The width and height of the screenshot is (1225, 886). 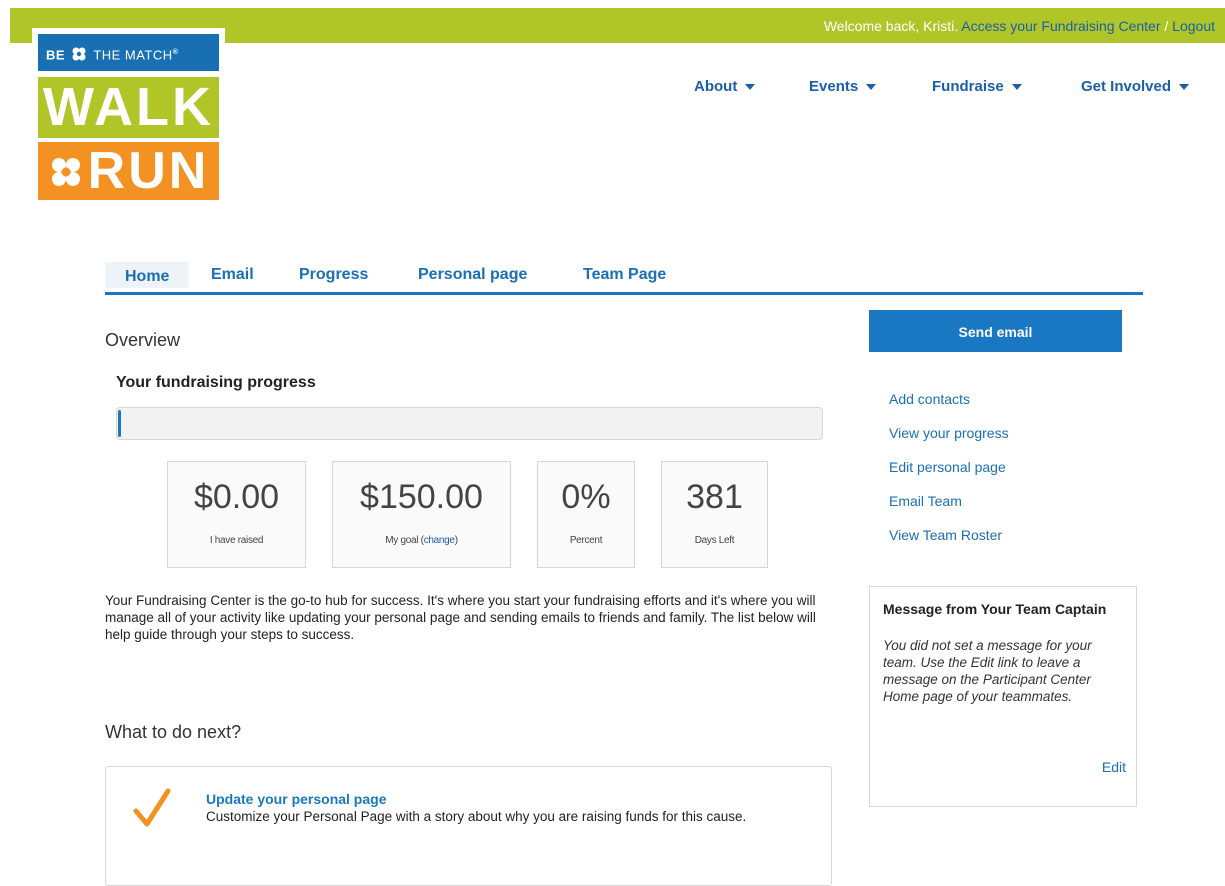 I want to click on view-progress-link: View your progress, so click(x=949, y=441).